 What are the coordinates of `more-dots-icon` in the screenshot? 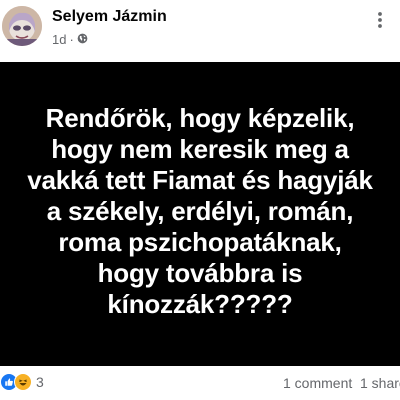 It's located at (380, 20).